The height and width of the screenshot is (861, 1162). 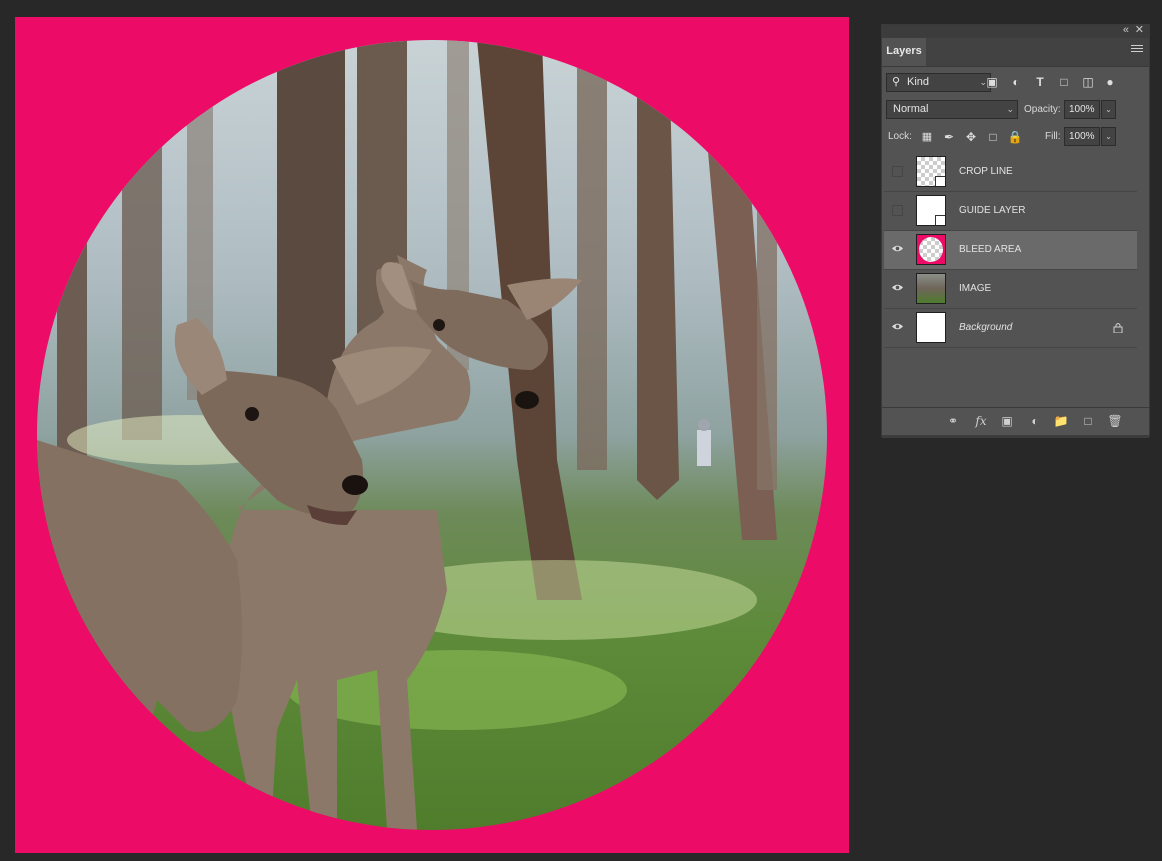 I want to click on layer-row-image: IMAGE, so click(x=1010, y=289).